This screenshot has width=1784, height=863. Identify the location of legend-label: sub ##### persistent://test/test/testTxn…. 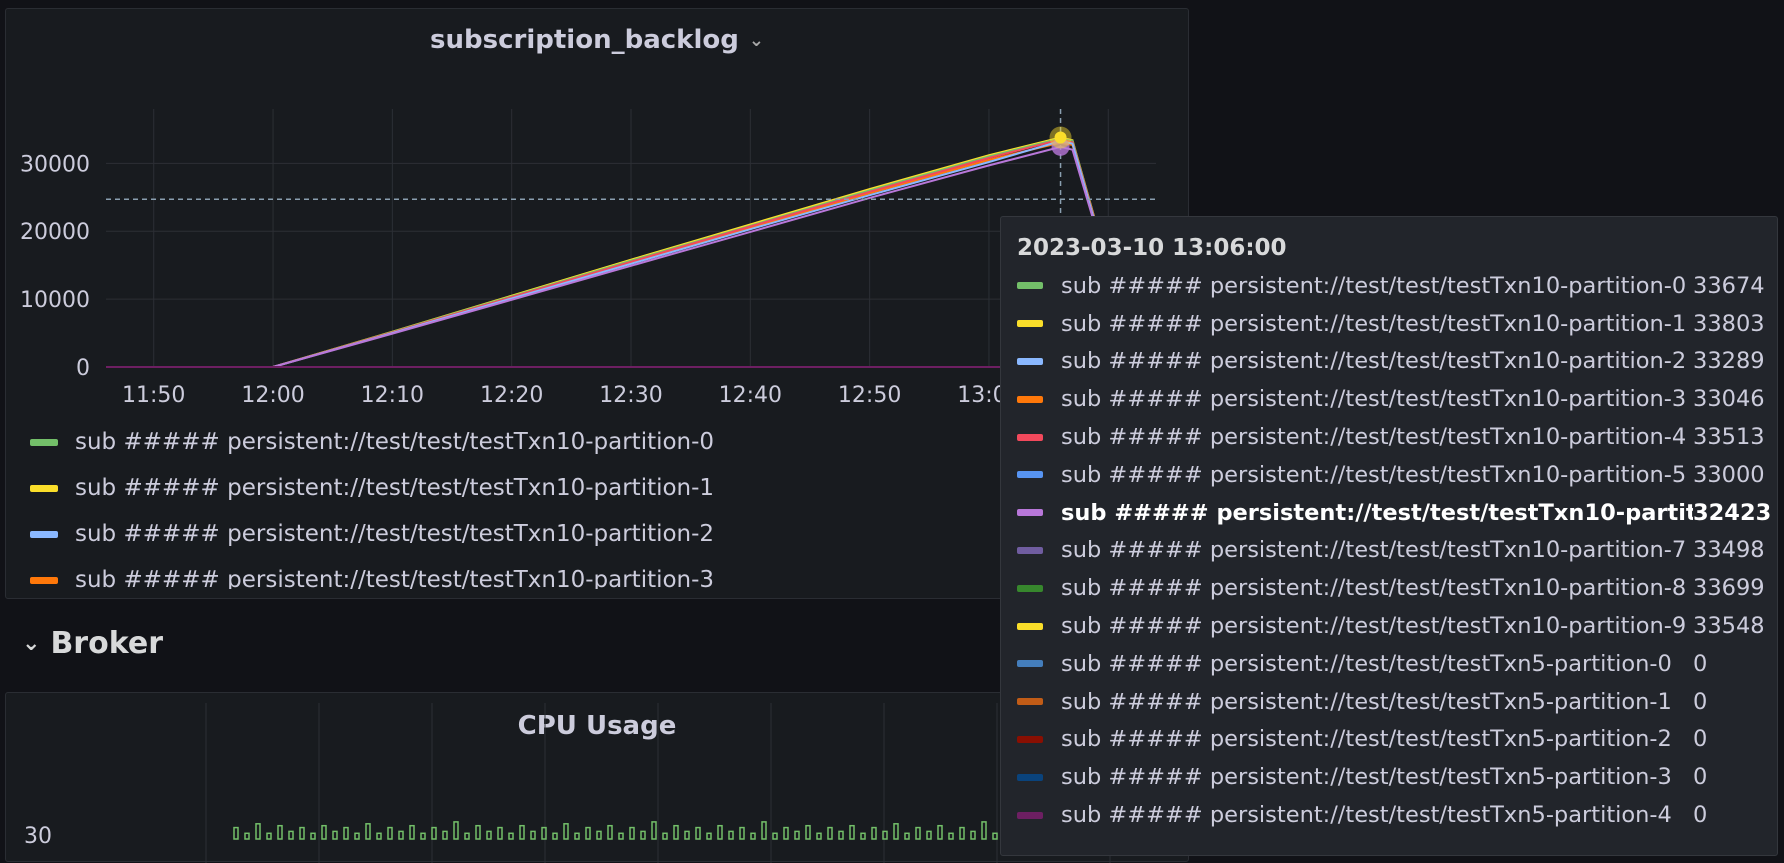
(395, 578).